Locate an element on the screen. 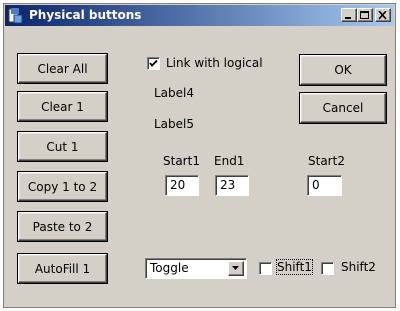 The image size is (400, 311). autofill-1-button: AutoFill 1 is located at coordinates (62, 268).